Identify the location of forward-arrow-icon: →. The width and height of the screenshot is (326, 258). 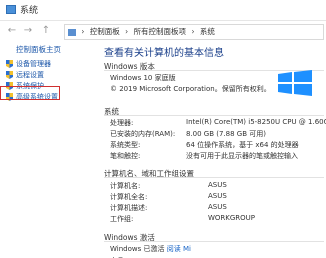
(28, 31).